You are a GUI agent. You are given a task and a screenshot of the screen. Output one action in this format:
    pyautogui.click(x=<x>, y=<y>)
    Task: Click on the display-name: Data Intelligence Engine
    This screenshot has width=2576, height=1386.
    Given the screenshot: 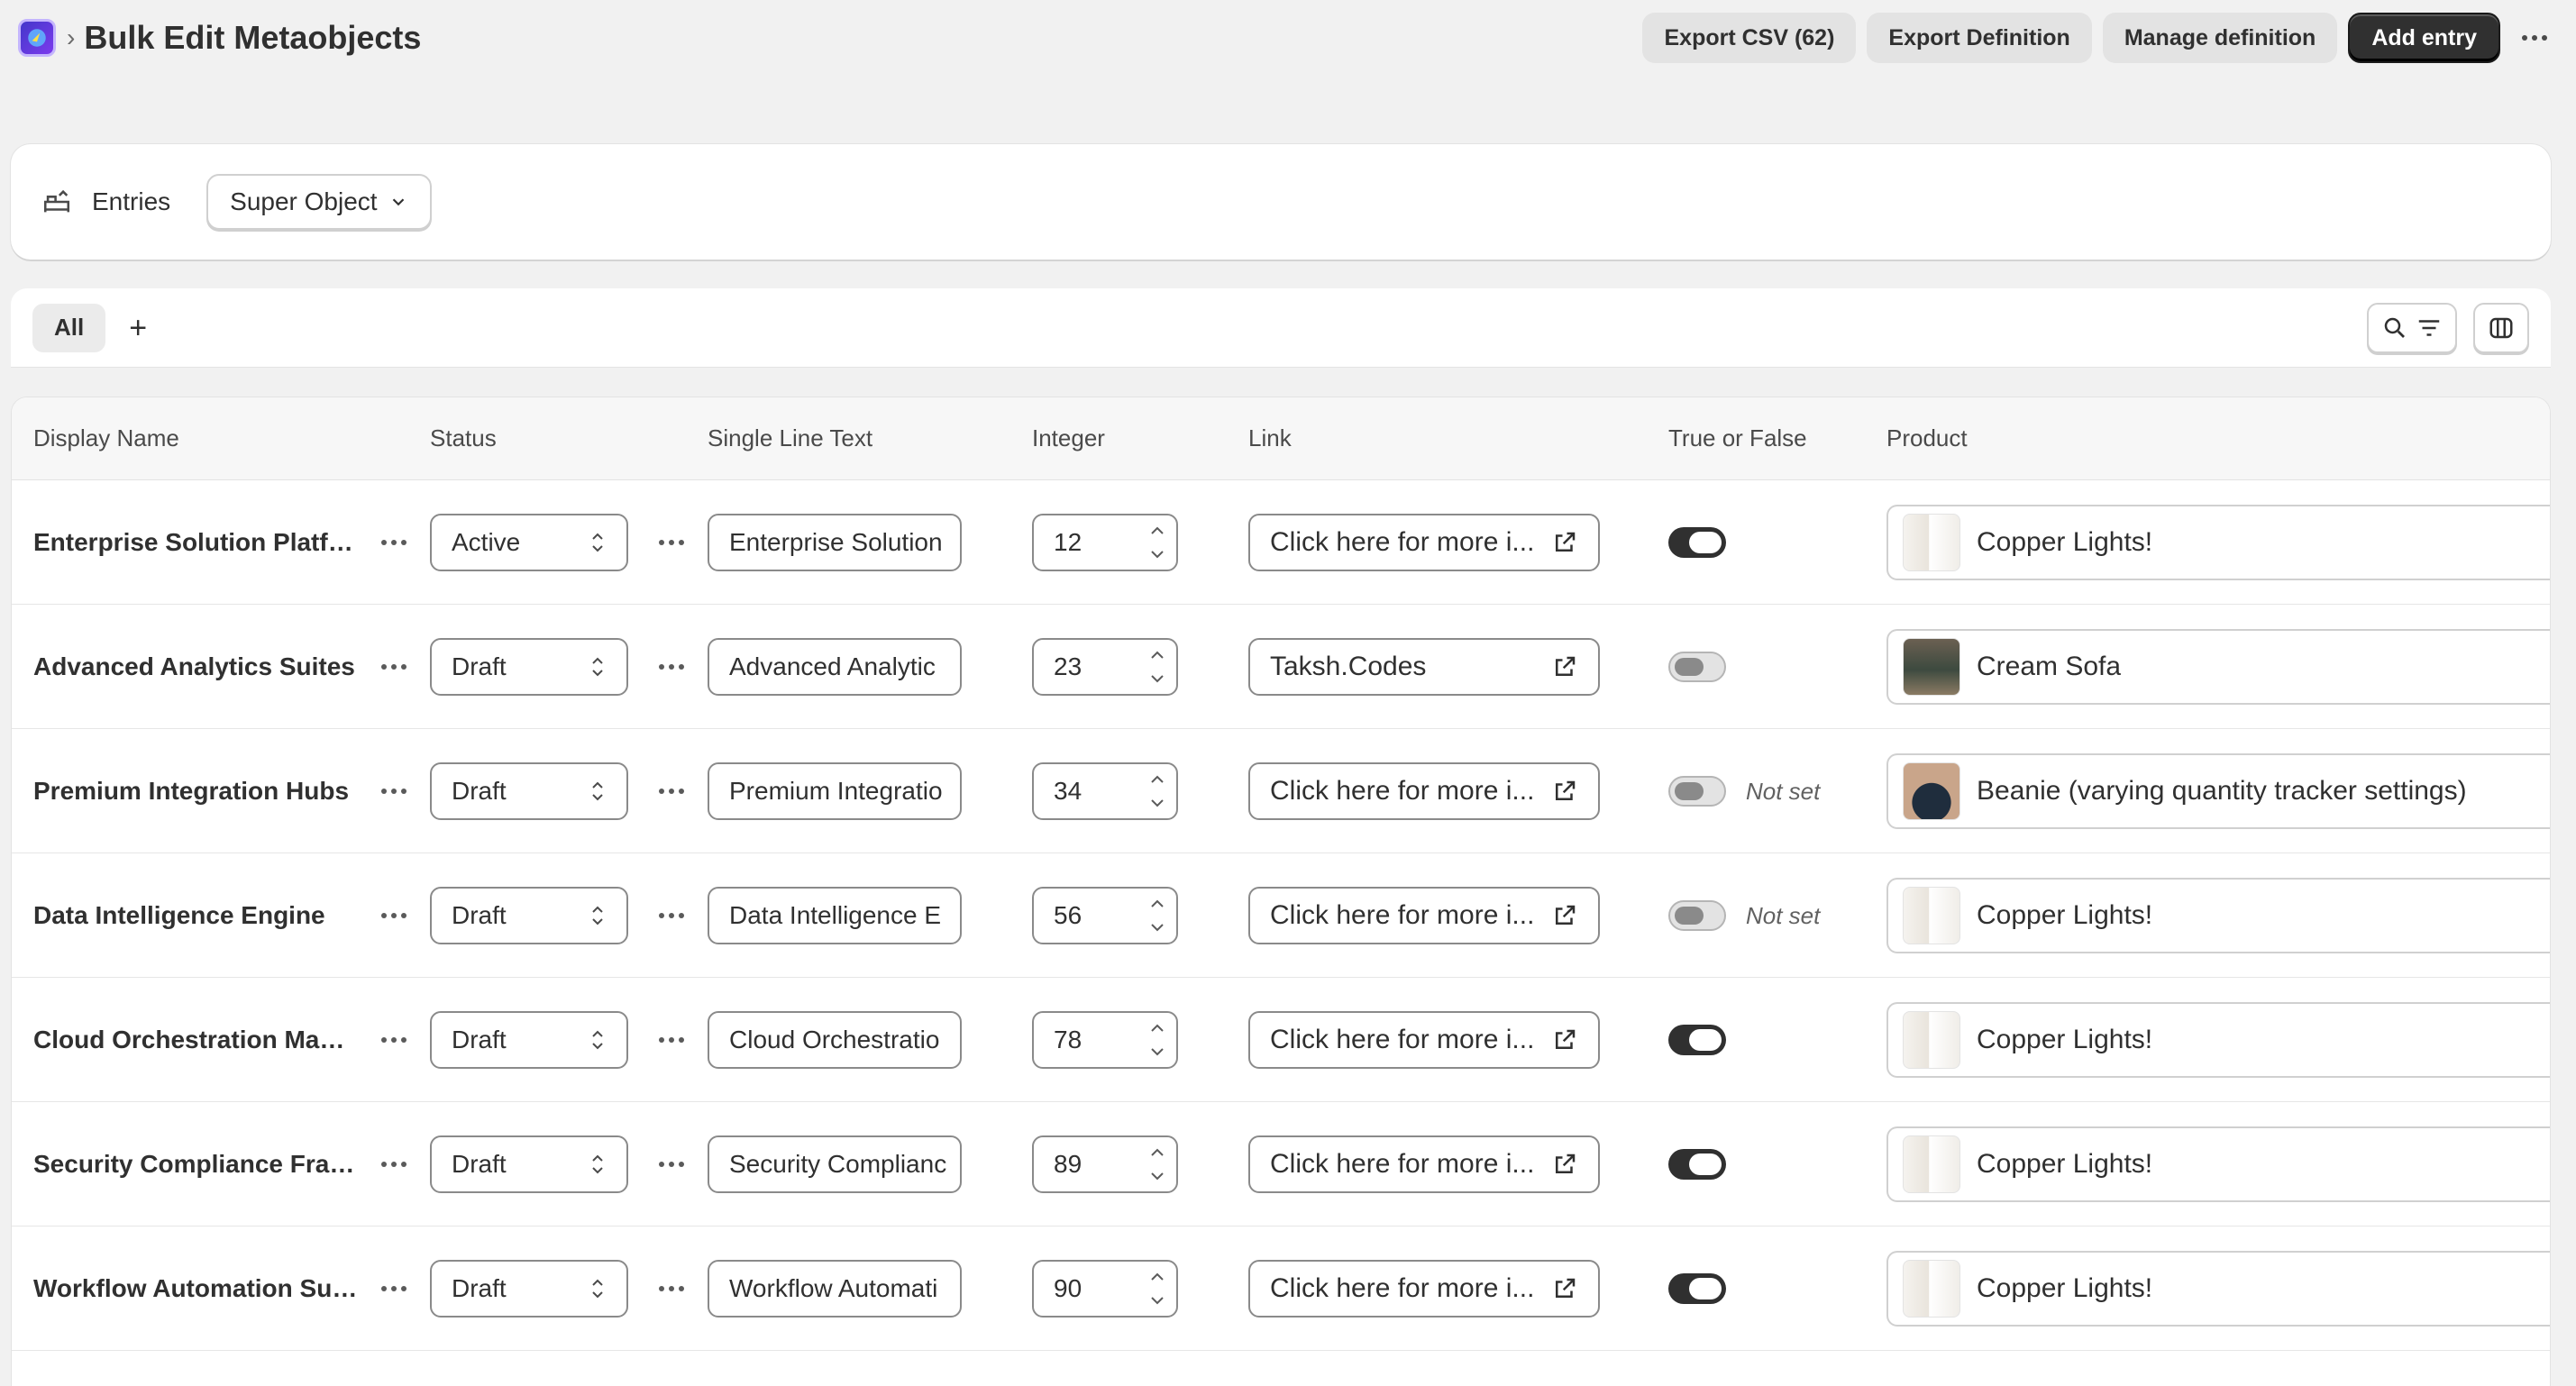 What is the action you would take?
    pyautogui.click(x=179, y=915)
    